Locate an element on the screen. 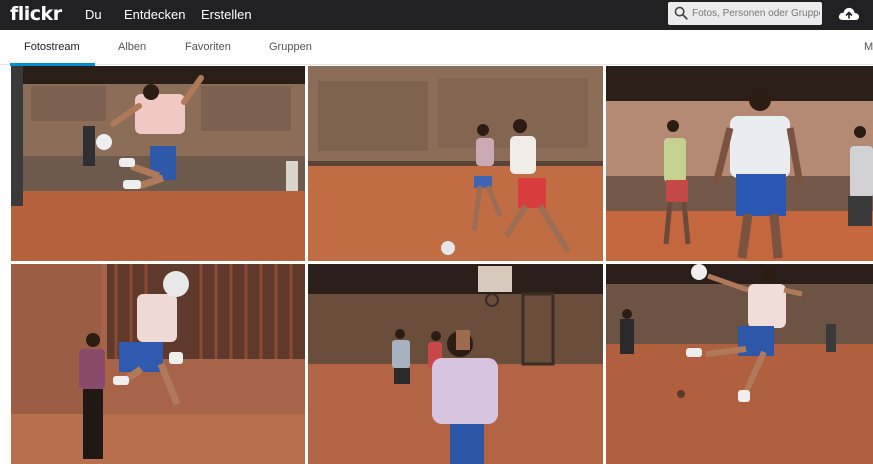 The image size is (873, 464). photo-jump-kick is located at coordinates (158, 163).